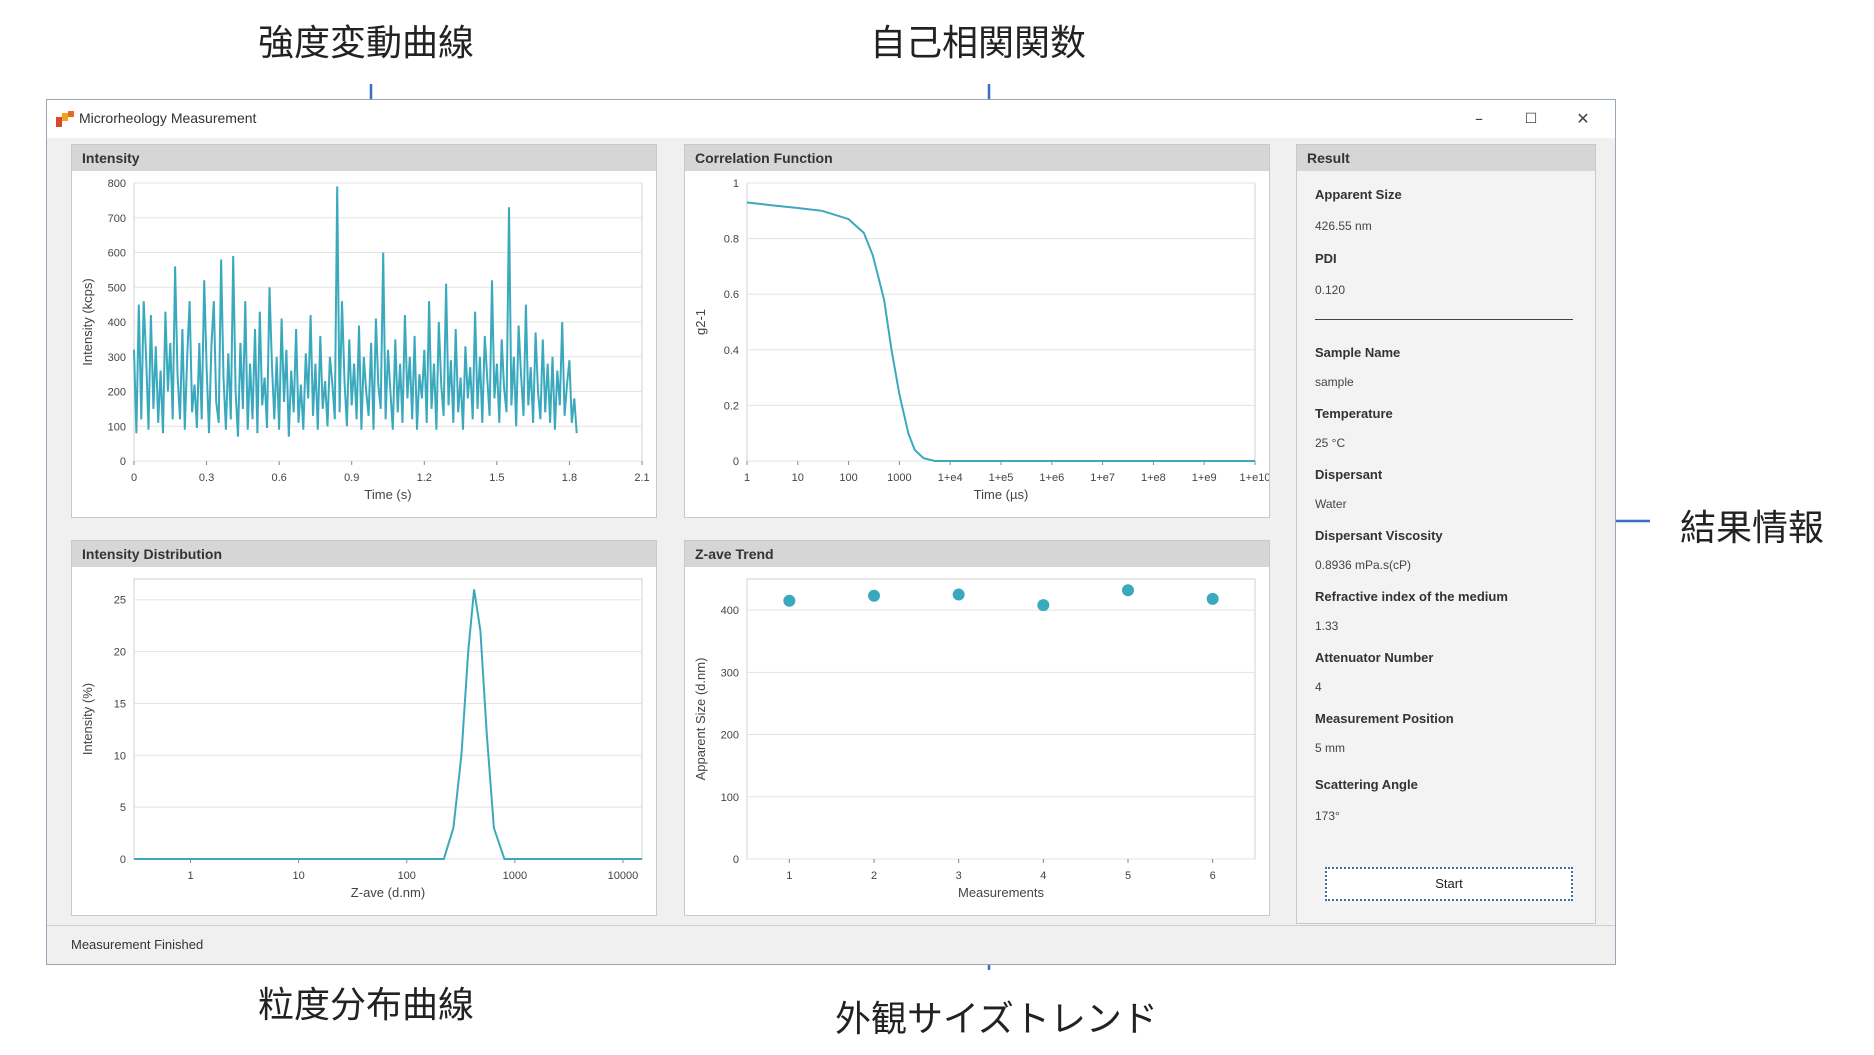 Image resolution: width=1874 pixels, height=1055 pixels. I want to click on annotation-autocorrelation: 自己相関関数, so click(978, 43).